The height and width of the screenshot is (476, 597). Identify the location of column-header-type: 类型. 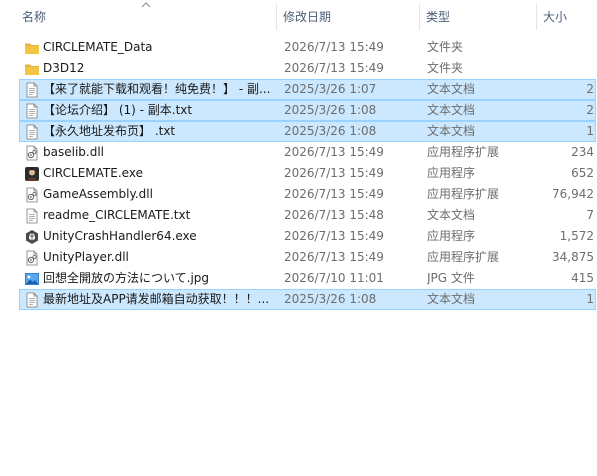
(478, 17).